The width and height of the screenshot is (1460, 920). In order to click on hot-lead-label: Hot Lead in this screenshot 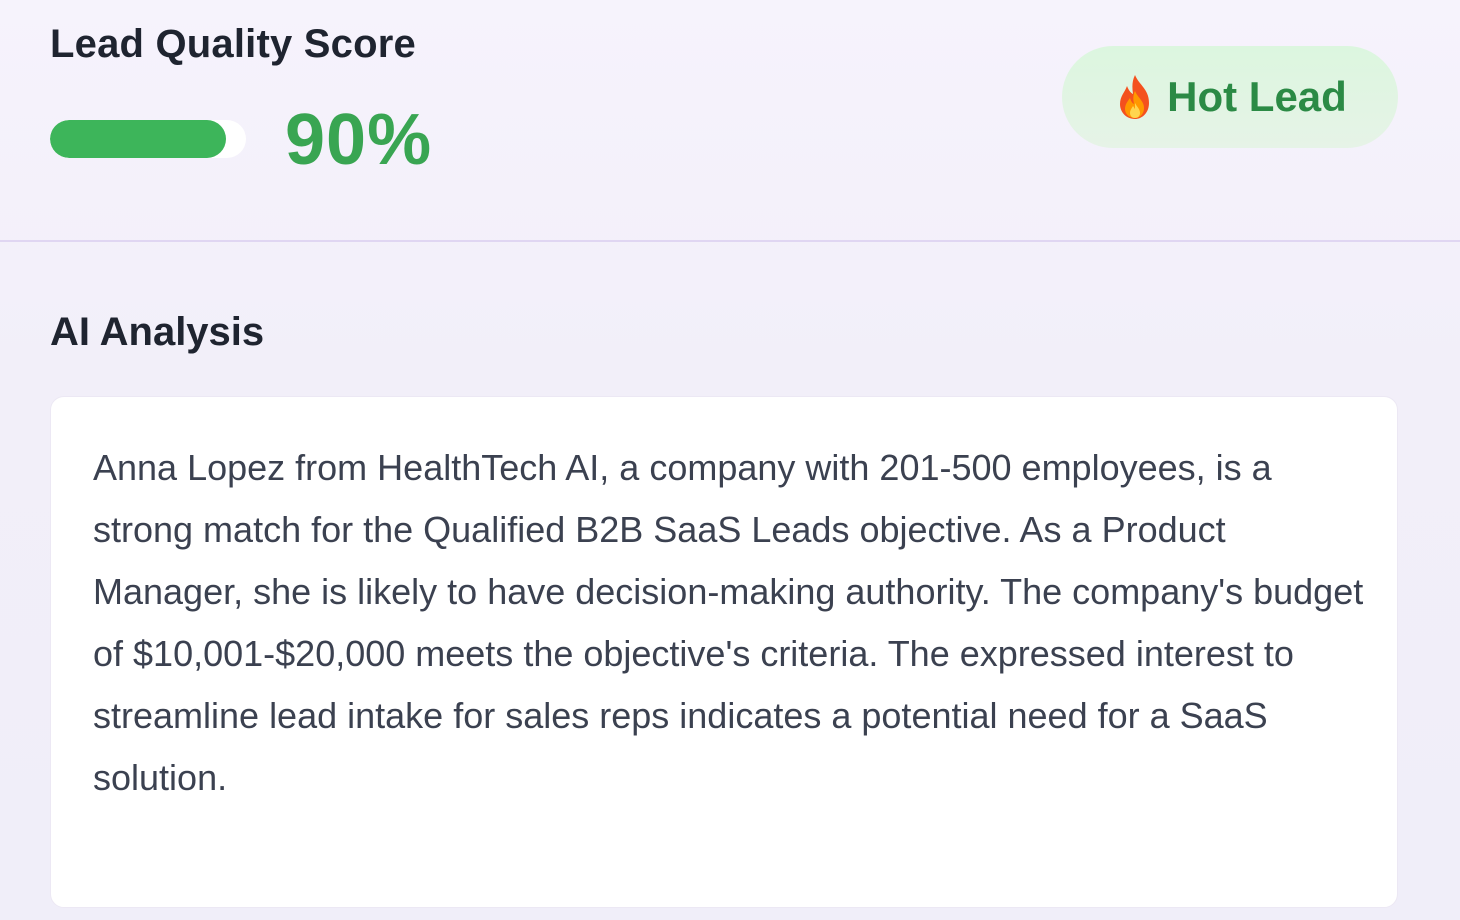, I will do `click(1257, 96)`.